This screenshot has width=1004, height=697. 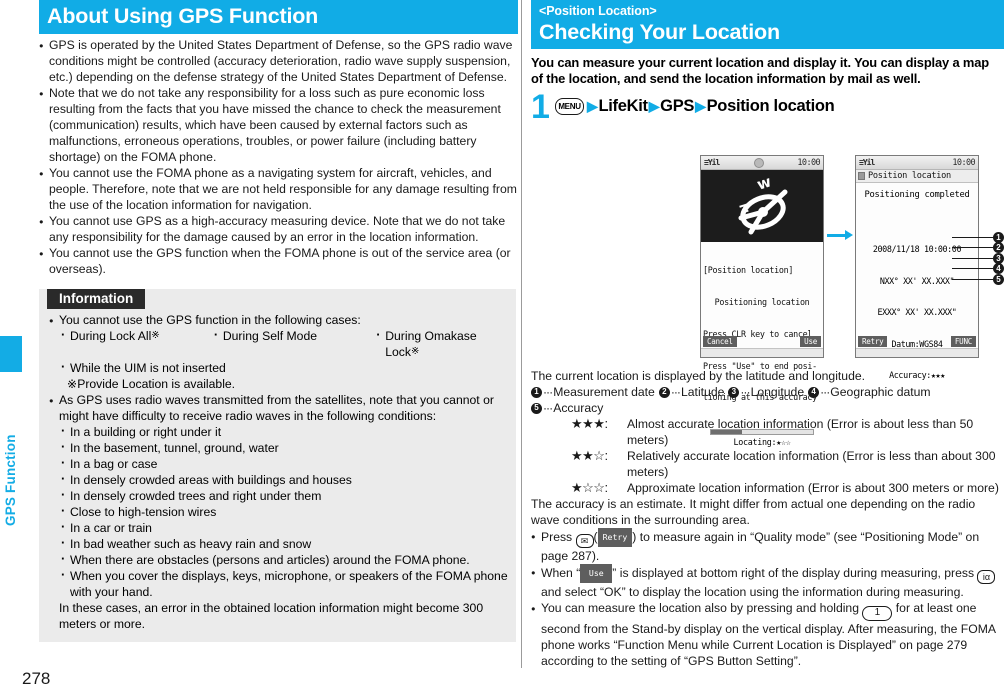 I want to click on sub-item: In a bag or case, so click(x=283, y=463).